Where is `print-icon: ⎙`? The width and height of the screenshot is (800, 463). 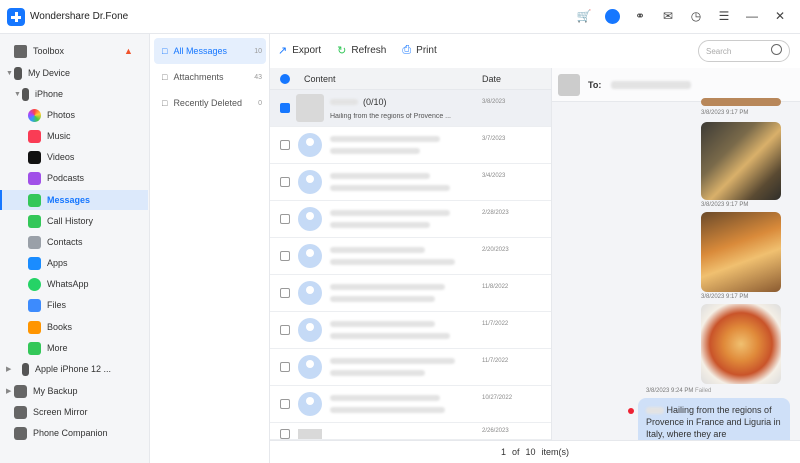 print-icon: ⎙ is located at coordinates (407, 49).